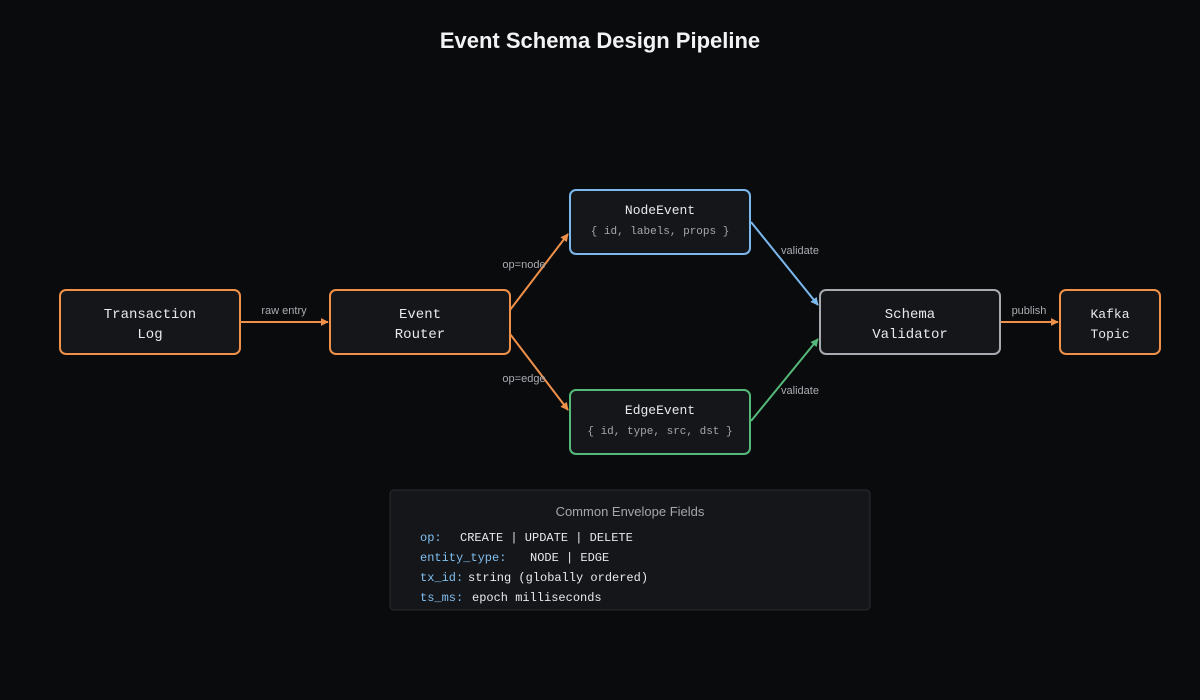  What do you see at coordinates (539, 272) in the screenshot?
I see `edge-op-node` at bounding box center [539, 272].